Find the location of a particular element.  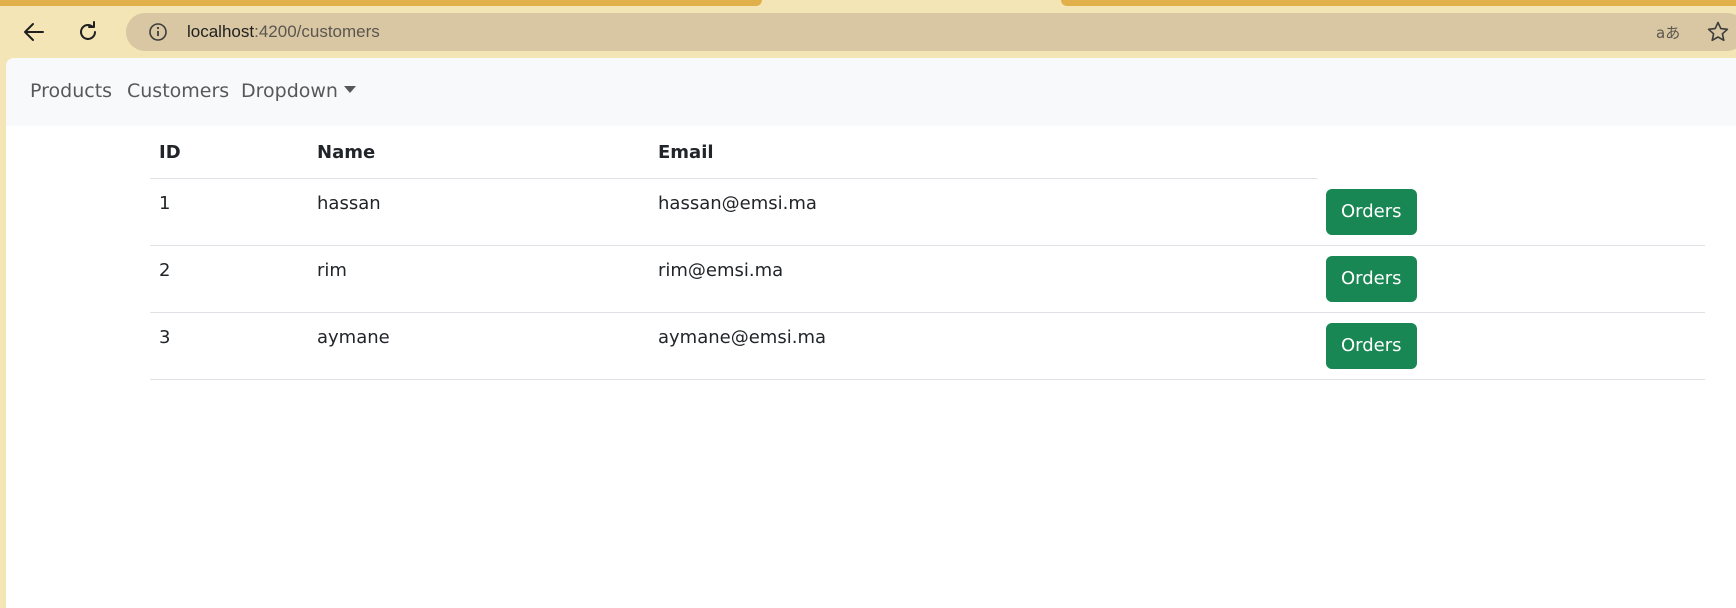

arrow-left-icon is located at coordinates (34, 32).